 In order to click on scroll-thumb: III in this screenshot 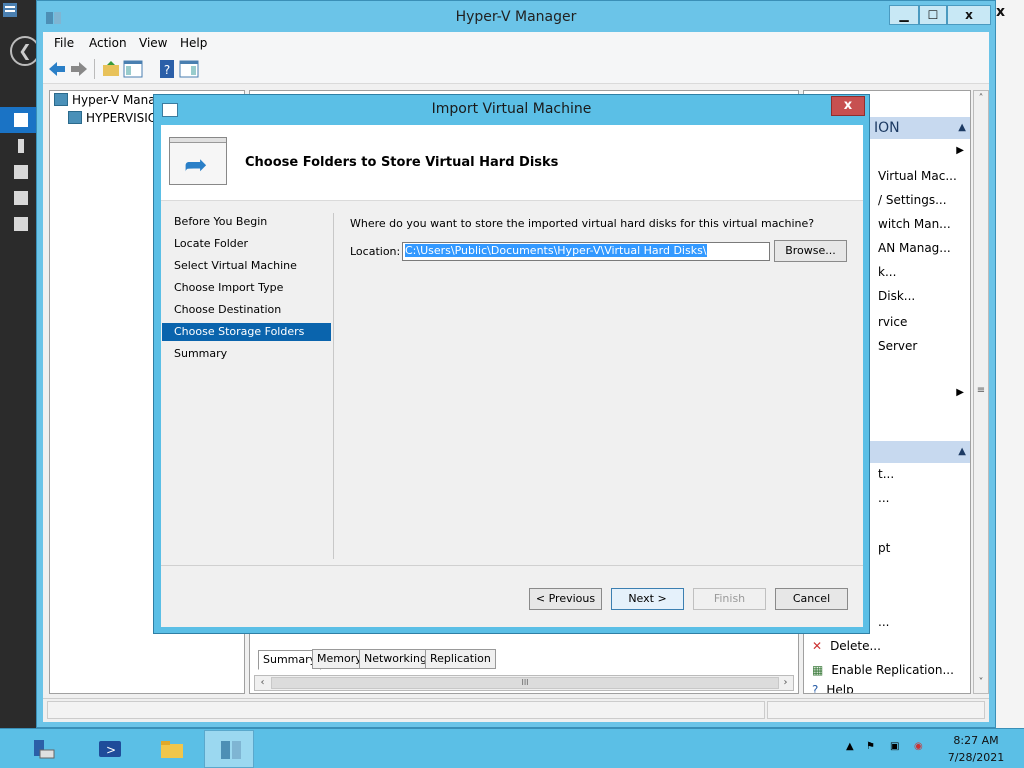, I will do `click(525, 683)`.